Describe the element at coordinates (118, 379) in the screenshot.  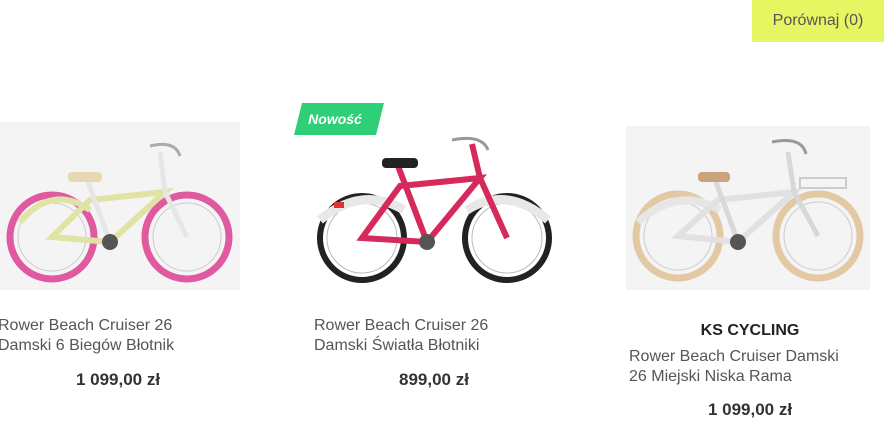
I see `product-price-1: 1 099,00 zł` at that location.